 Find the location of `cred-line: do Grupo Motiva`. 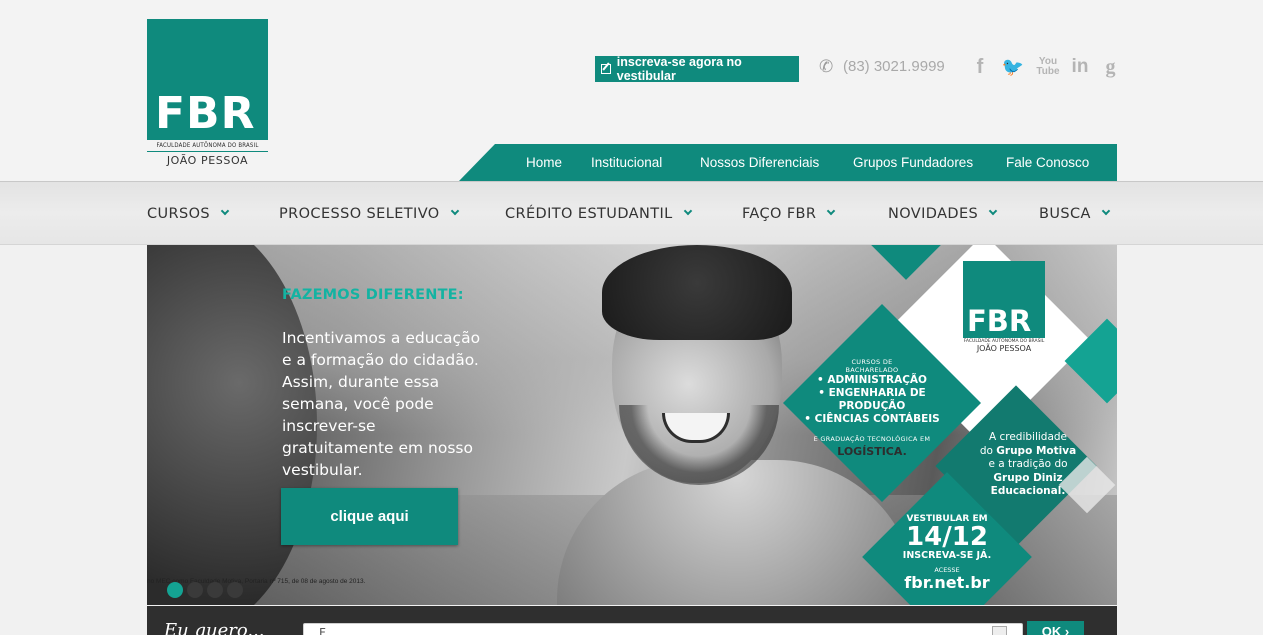

cred-line: do Grupo Motiva is located at coordinates (1028, 450).